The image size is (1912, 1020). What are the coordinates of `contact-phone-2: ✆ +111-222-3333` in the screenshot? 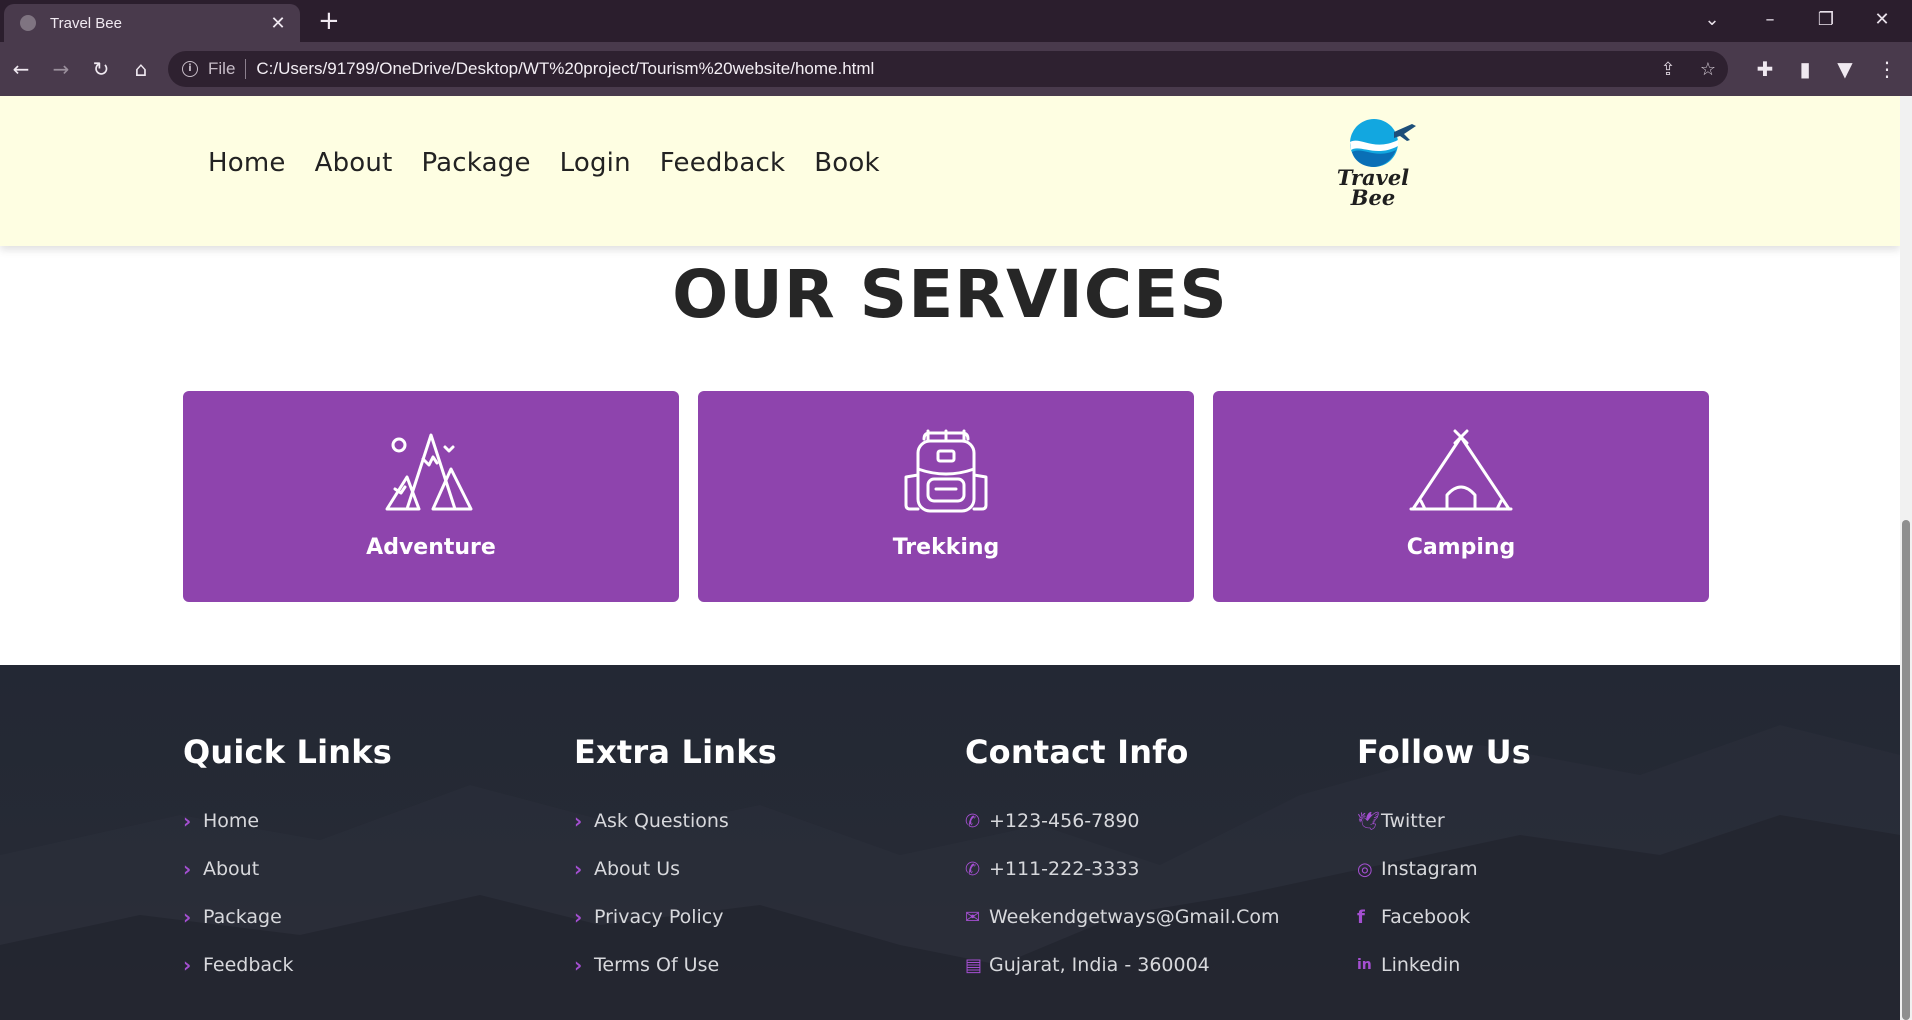 It's located at (1122, 869).